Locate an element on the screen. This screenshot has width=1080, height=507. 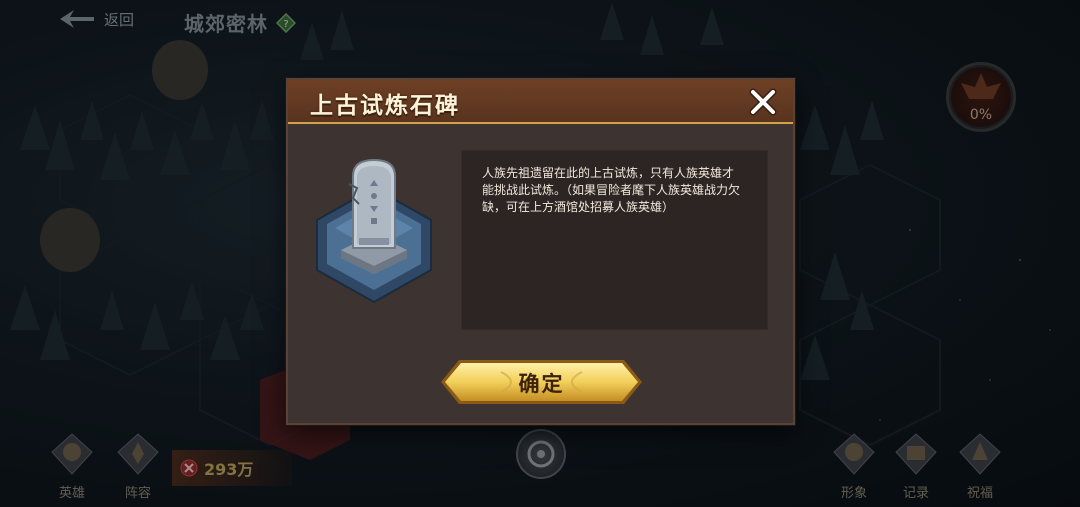
dialog-title: 上古试炼石碑 is located at coordinates (385, 106).